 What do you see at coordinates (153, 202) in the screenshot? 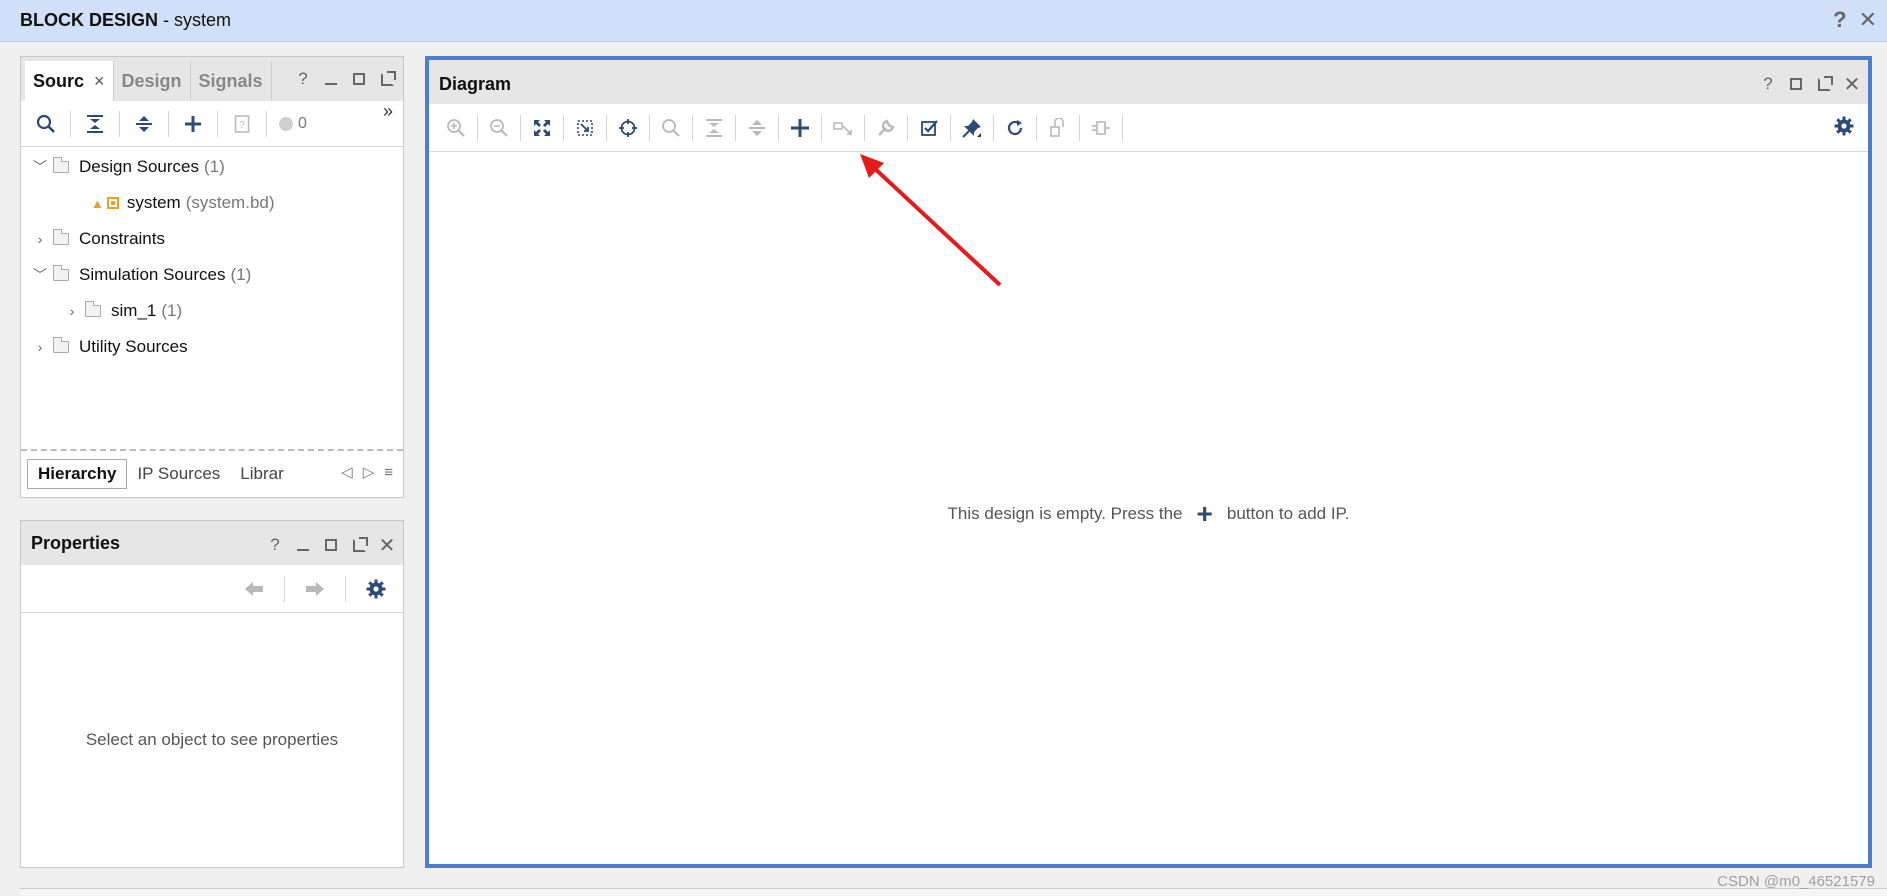
I see `tree-item-label: system` at bounding box center [153, 202].